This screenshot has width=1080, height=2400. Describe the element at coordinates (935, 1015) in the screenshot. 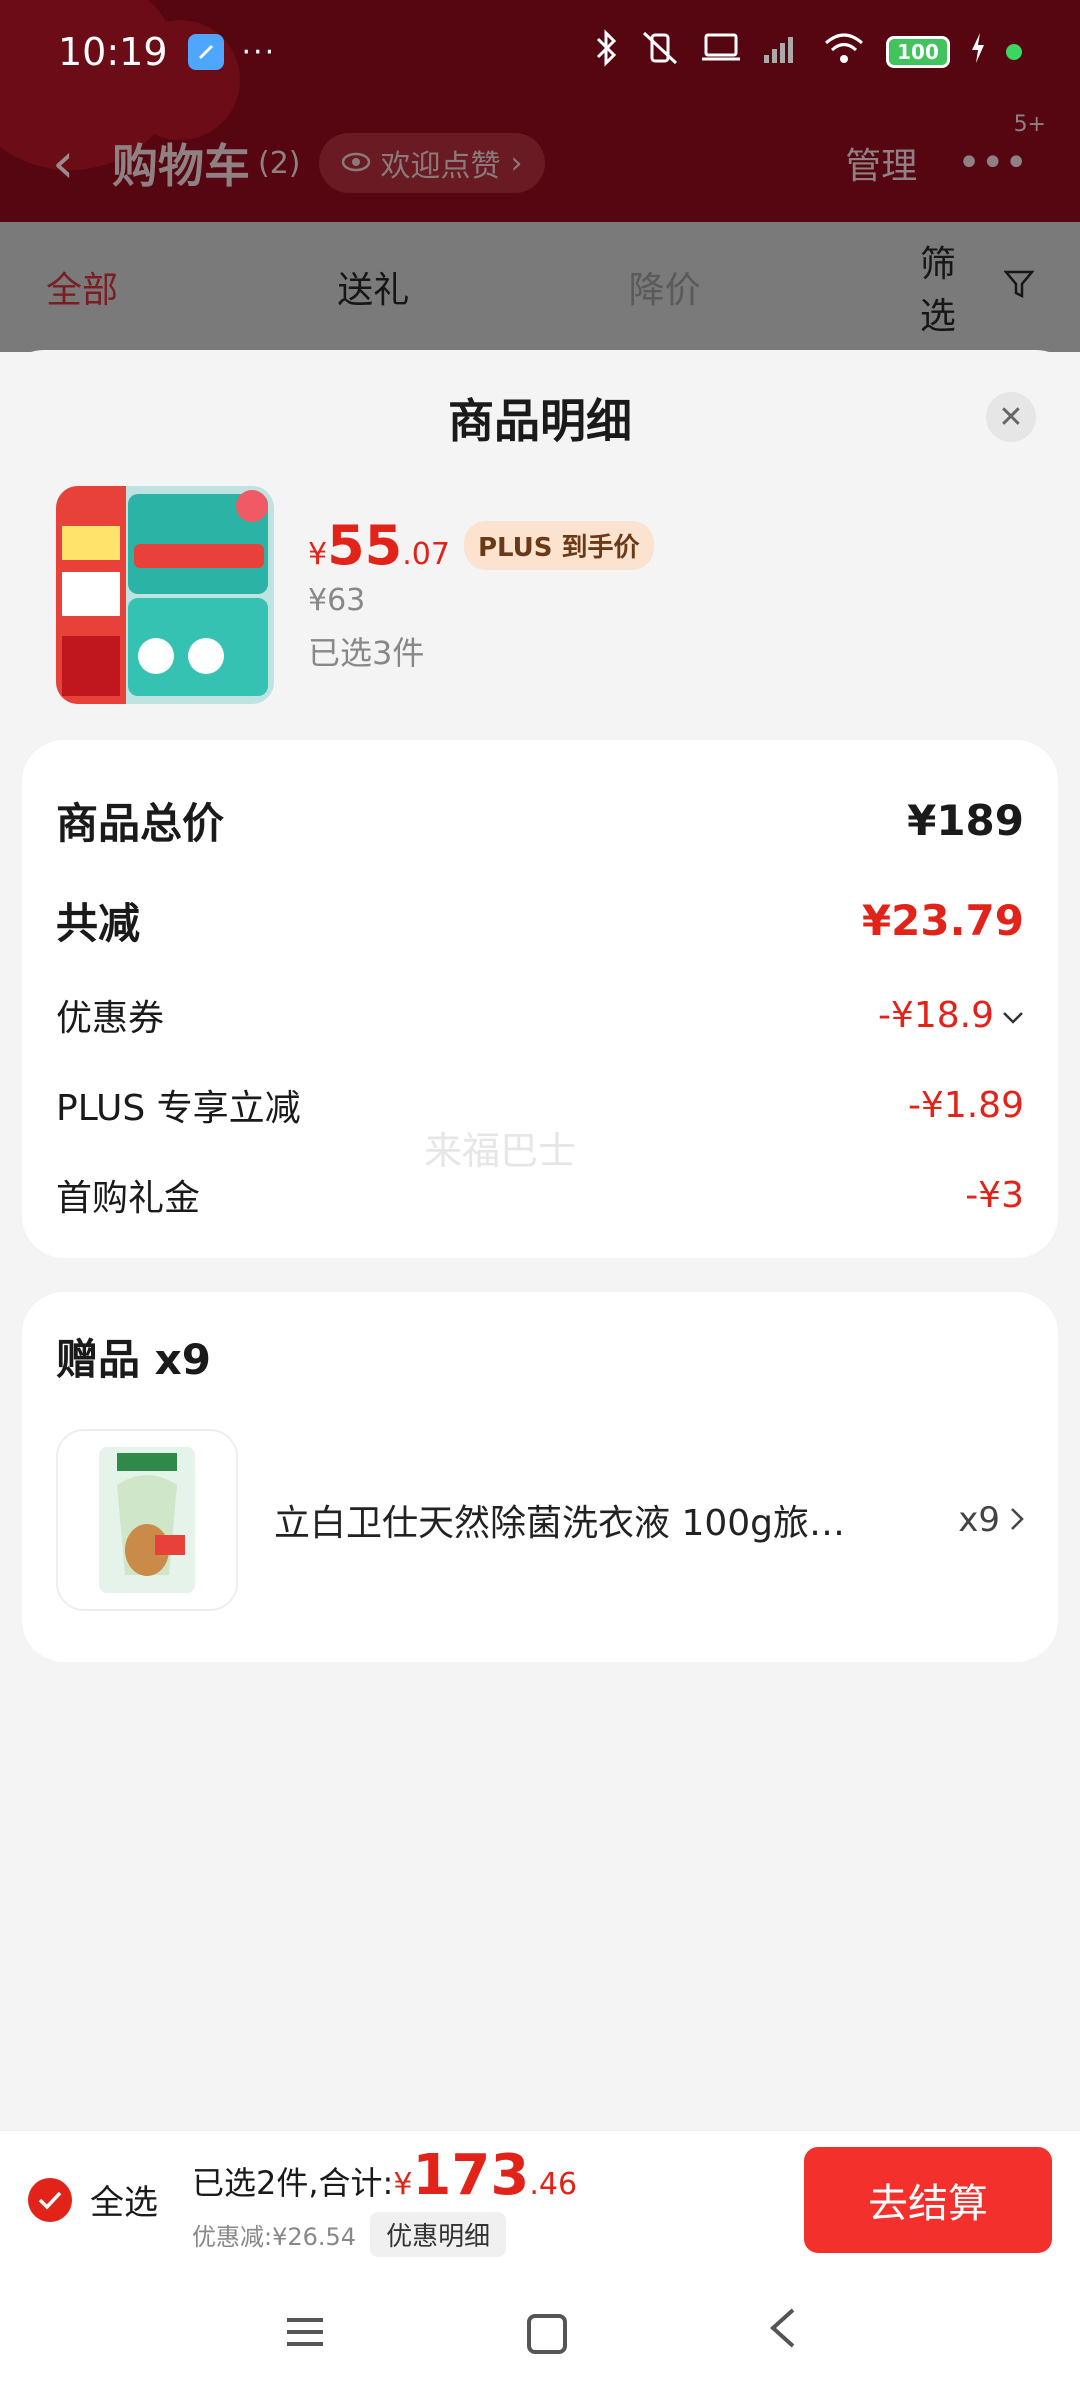

I see `coupon-value: -¥18.9` at that location.